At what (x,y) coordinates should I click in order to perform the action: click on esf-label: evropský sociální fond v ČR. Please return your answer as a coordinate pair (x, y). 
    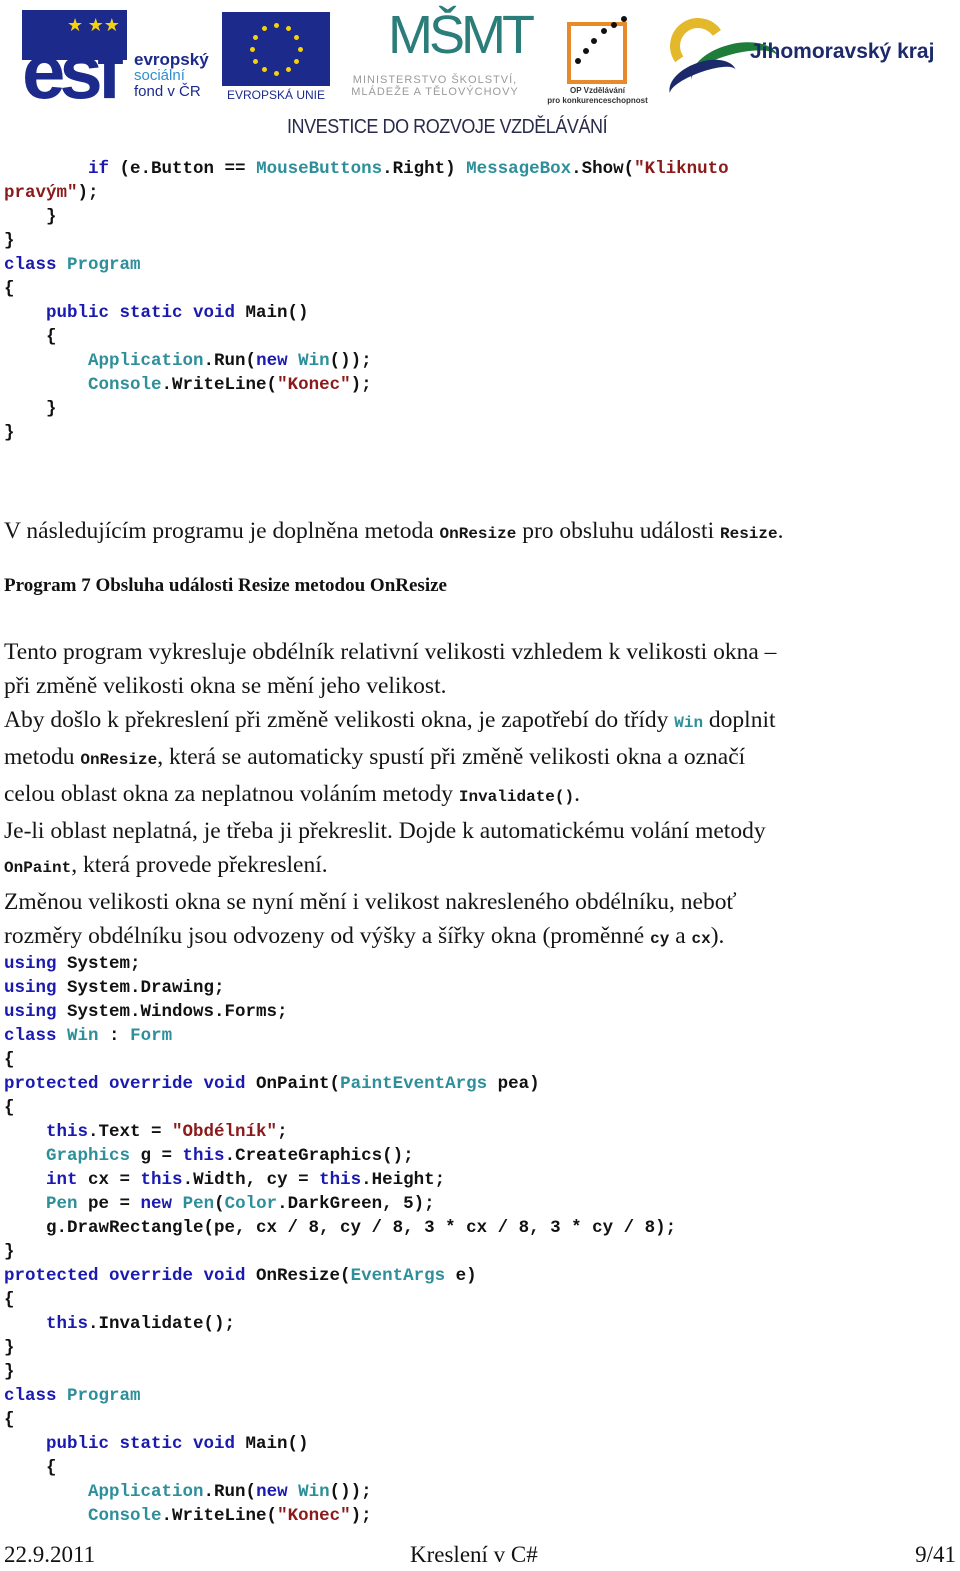
    Looking at the image, I should click on (171, 75).